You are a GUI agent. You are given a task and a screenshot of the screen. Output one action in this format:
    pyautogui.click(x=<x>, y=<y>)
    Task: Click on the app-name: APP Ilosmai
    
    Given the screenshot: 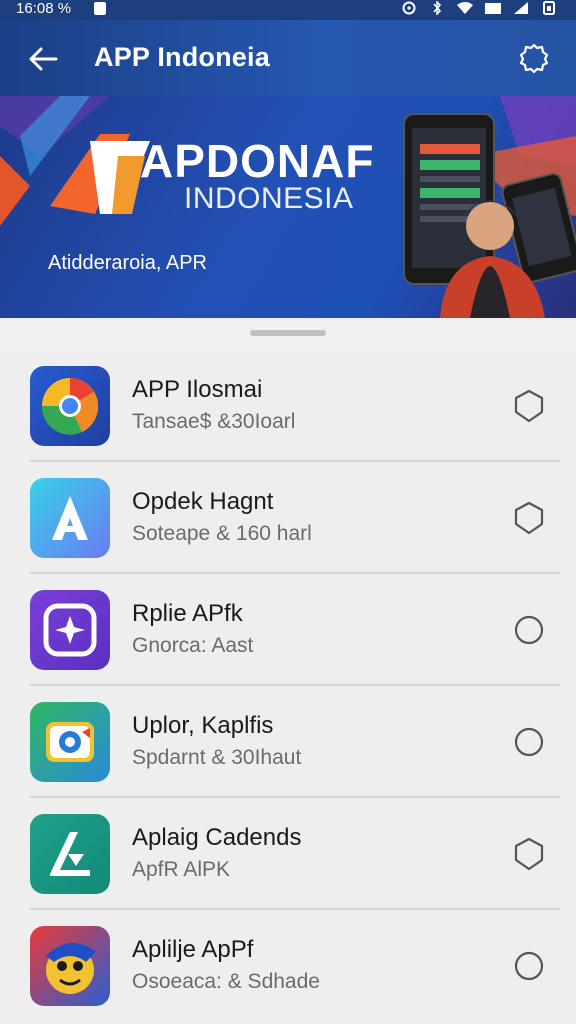 What is the action you would take?
    pyautogui.click(x=197, y=389)
    